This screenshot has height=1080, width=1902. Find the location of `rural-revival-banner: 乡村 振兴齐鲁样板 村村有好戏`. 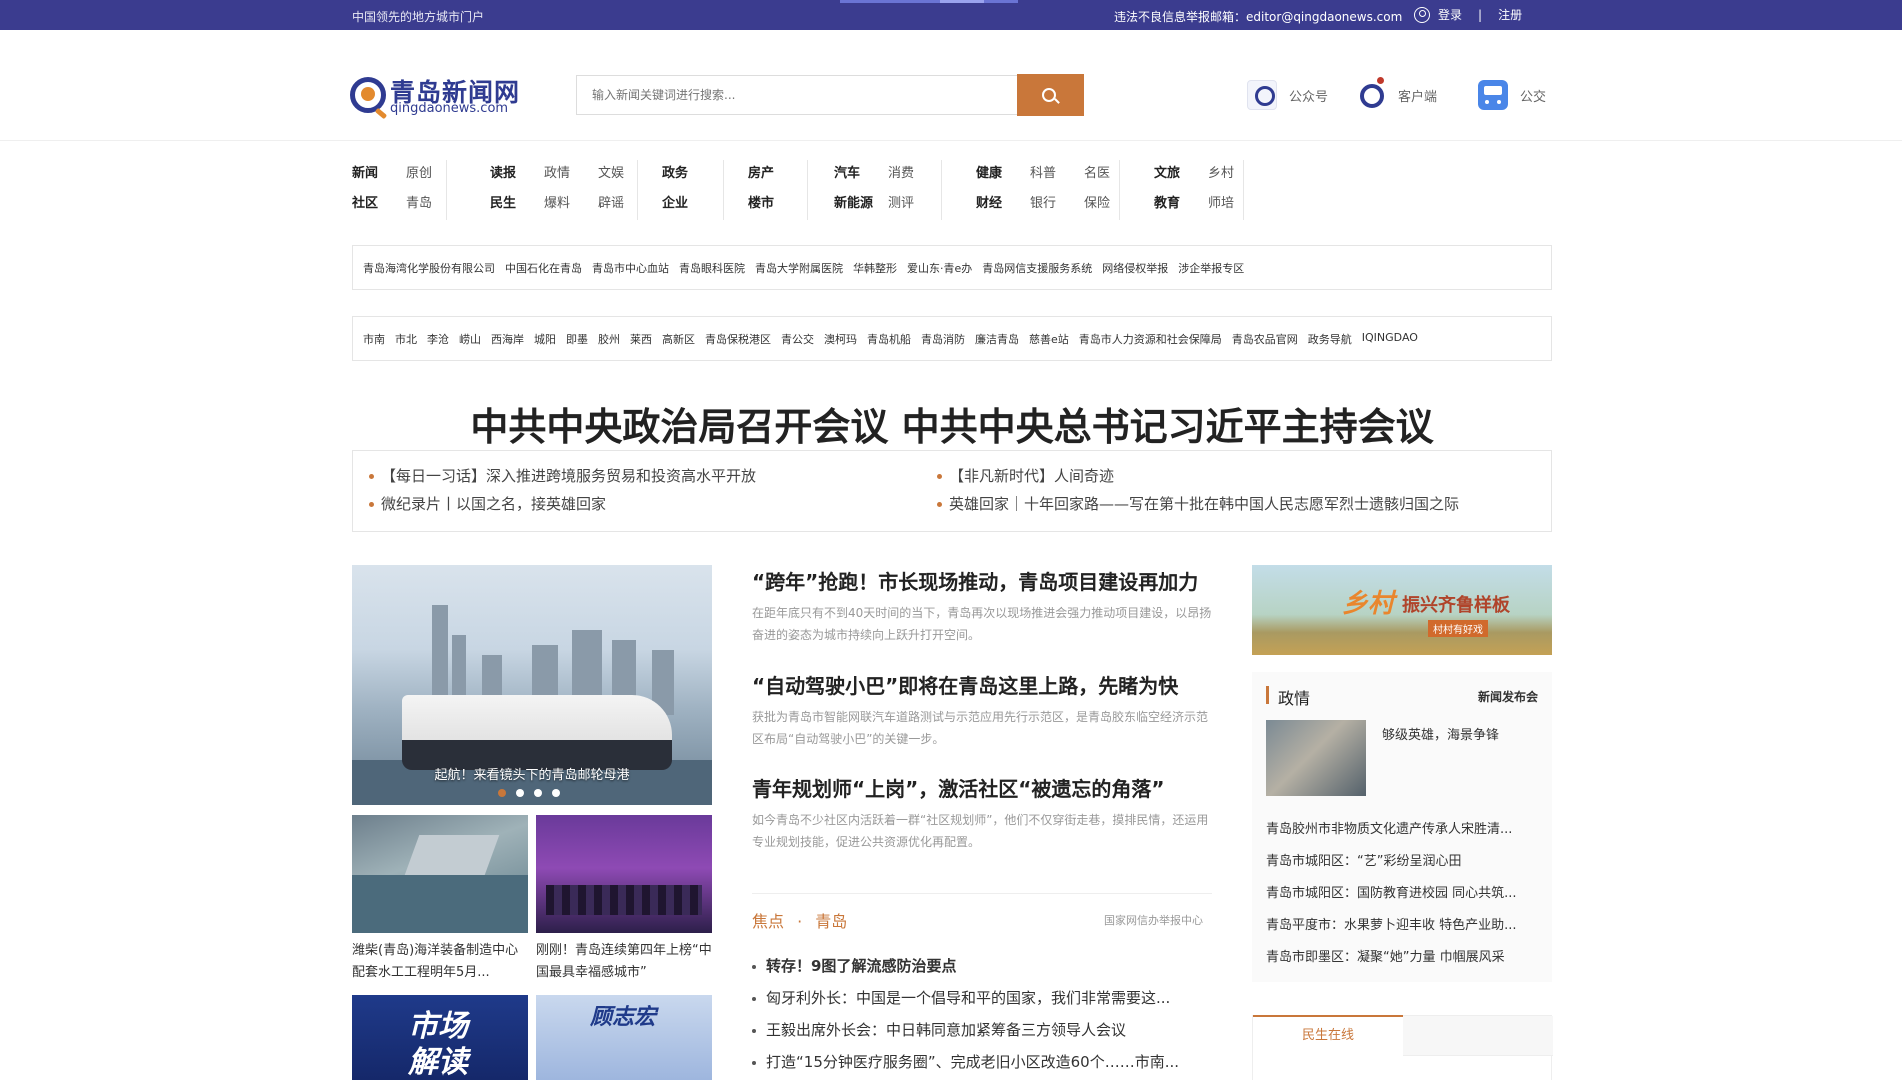

rural-revival-banner: 乡村 振兴齐鲁样板 村村有好戏 is located at coordinates (1402, 610).